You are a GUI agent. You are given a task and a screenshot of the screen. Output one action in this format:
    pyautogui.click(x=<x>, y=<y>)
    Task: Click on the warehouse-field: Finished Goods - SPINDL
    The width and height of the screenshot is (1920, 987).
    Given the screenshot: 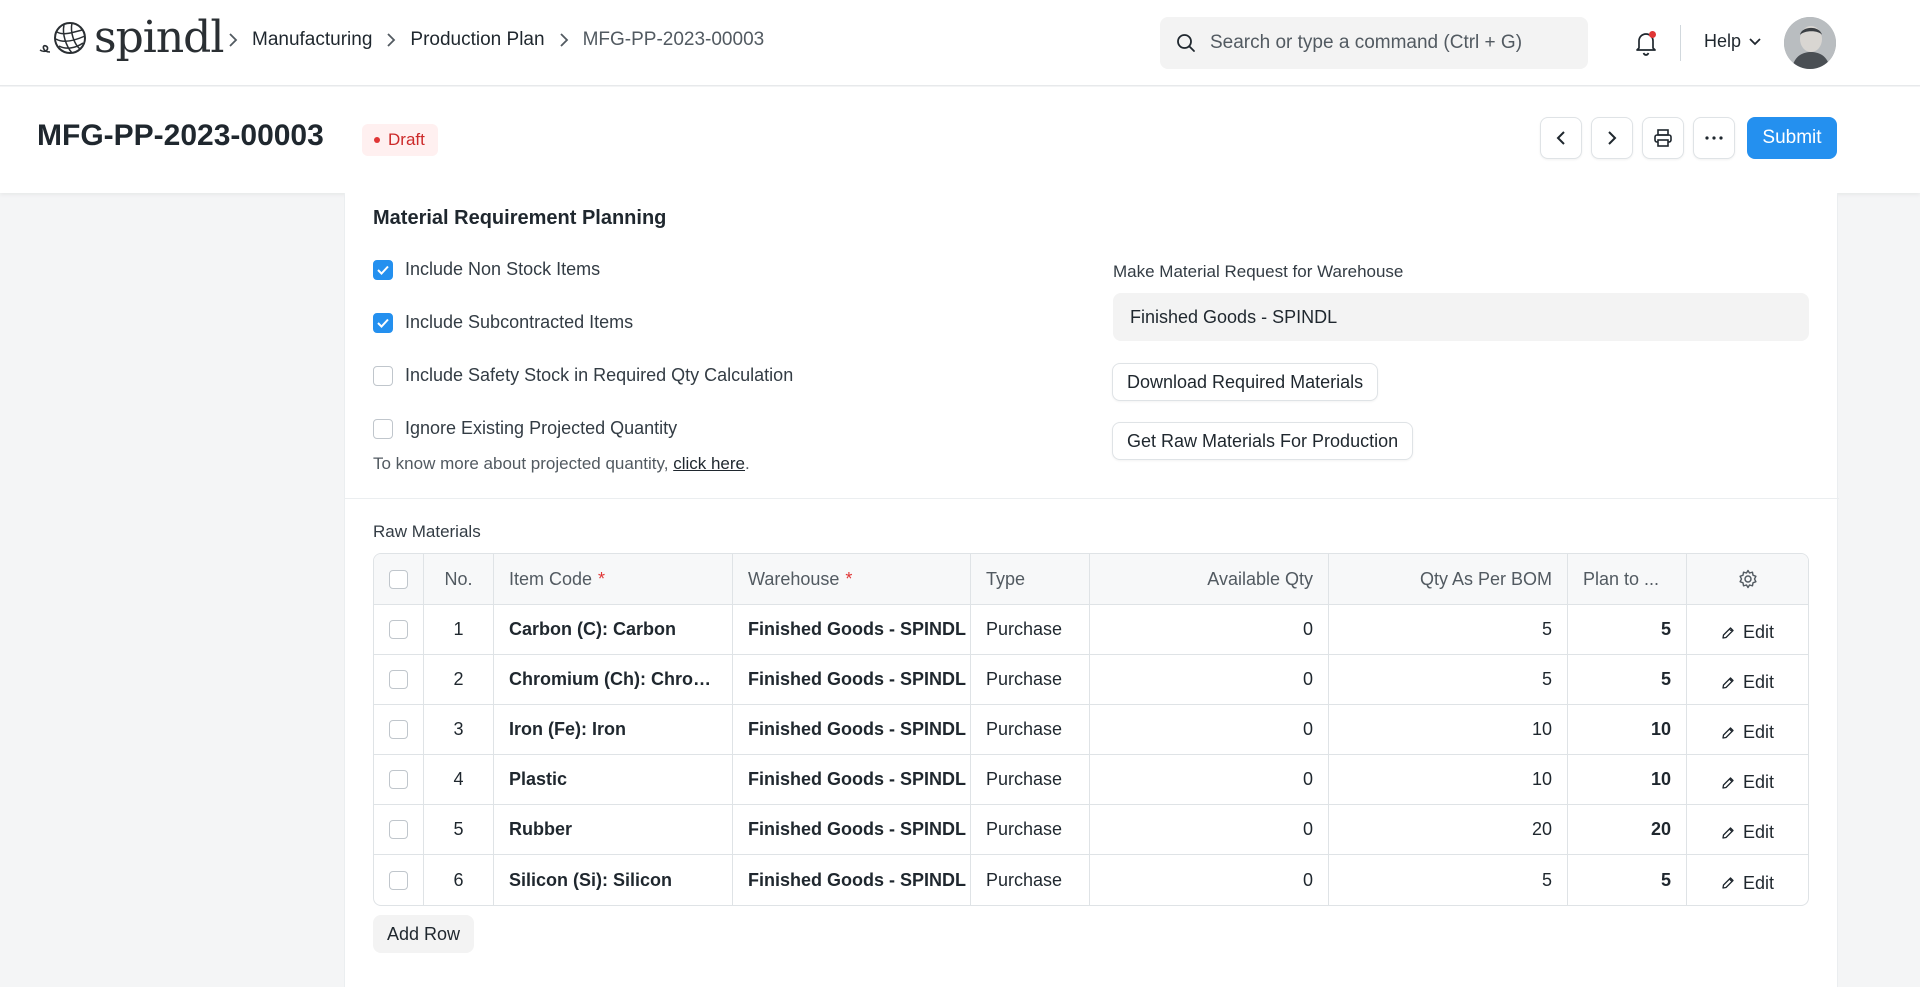 What is the action you would take?
    pyautogui.click(x=1461, y=317)
    